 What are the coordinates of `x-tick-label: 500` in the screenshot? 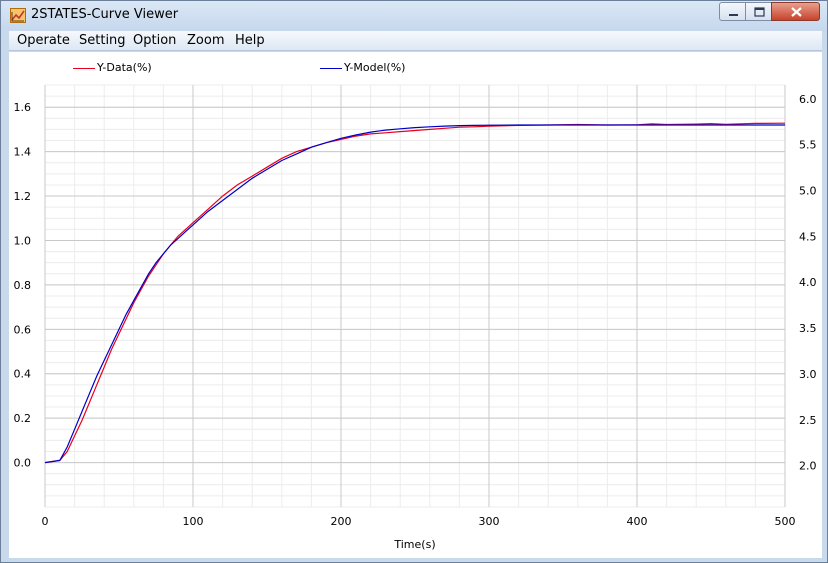 It's located at (785, 521).